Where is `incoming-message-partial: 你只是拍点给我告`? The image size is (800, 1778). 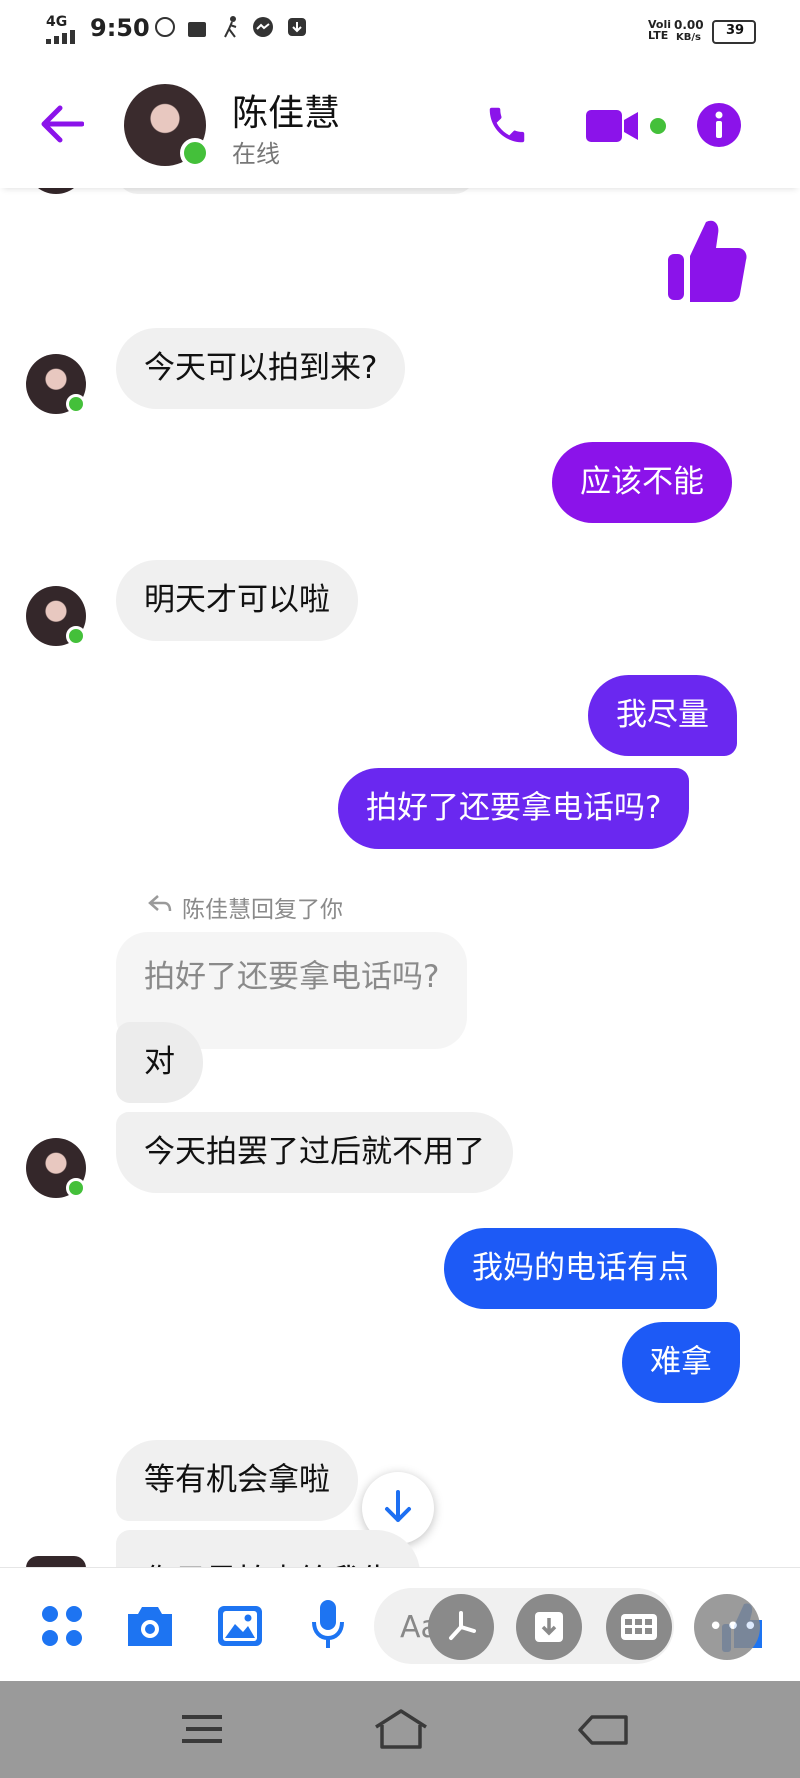 incoming-message-partial: 你只是拍点给我告 is located at coordinates (284, 1548).